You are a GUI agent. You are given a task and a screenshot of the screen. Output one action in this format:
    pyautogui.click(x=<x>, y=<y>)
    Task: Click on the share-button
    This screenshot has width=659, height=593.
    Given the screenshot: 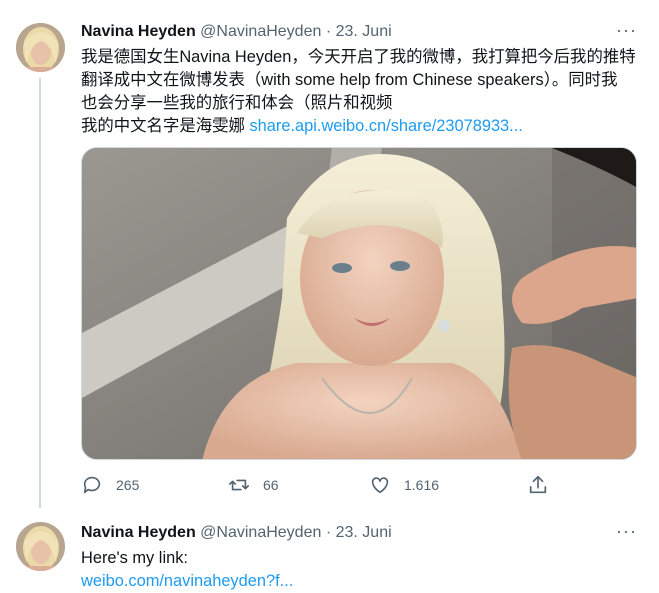 What is the action you would take?
    pyautogui.click(x=544, y=485)
    